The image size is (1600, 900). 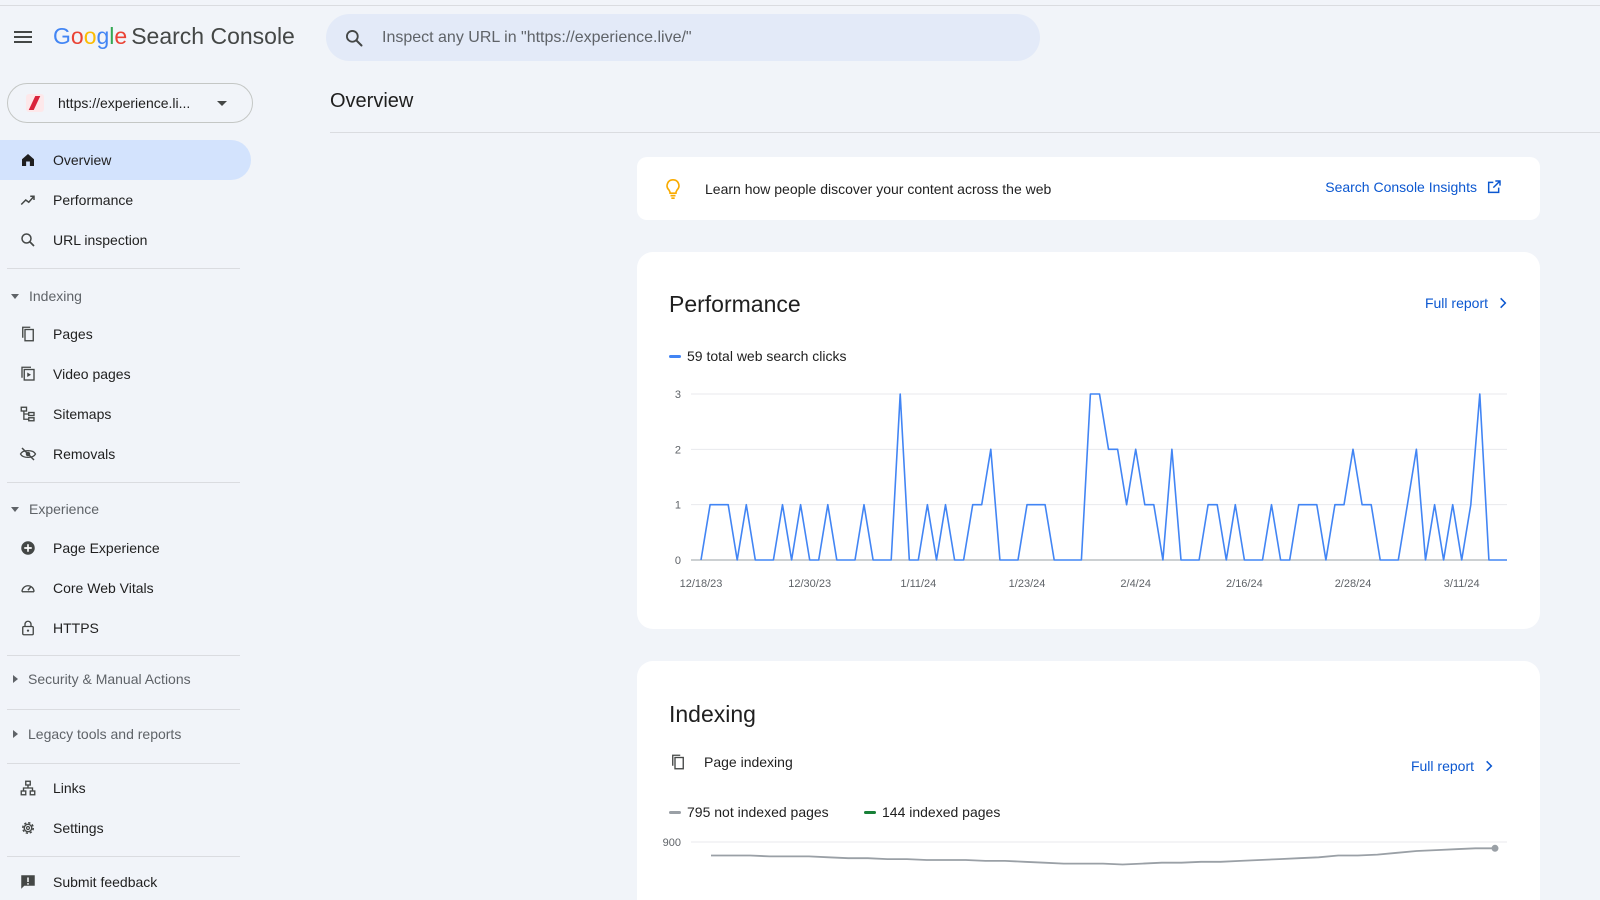 What do you see at coordinates (213, 36) in the screenshot?
I see `product-name: Search Console` at bounding box center [213, 36].